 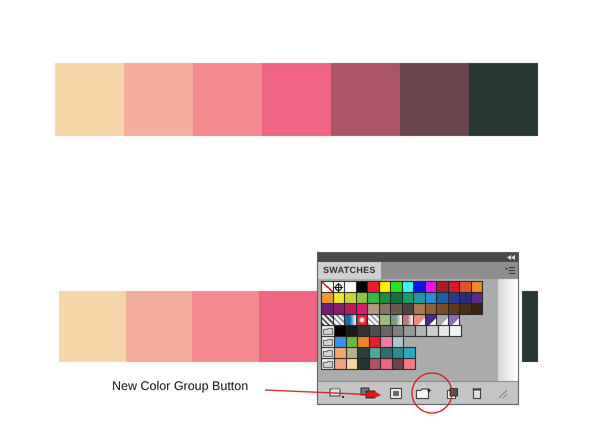 What do you see at coordinates (510, 270) in the screenshot?
I see `menu-icon` at bounding box center [510, 270].